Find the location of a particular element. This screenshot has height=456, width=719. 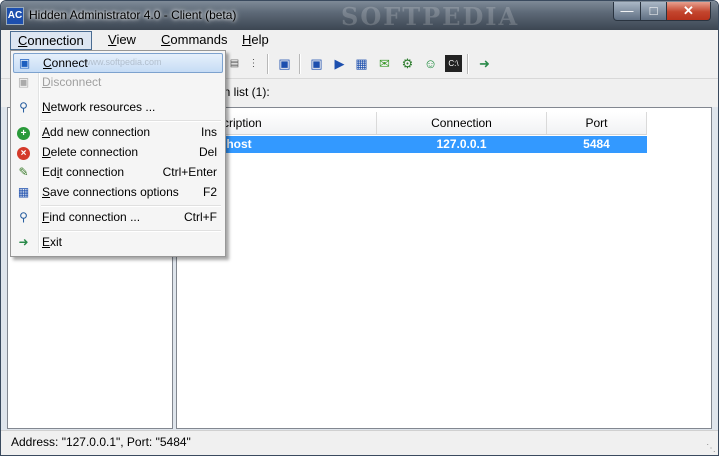

label-rest: onnect is located at coordinates (69, 63).